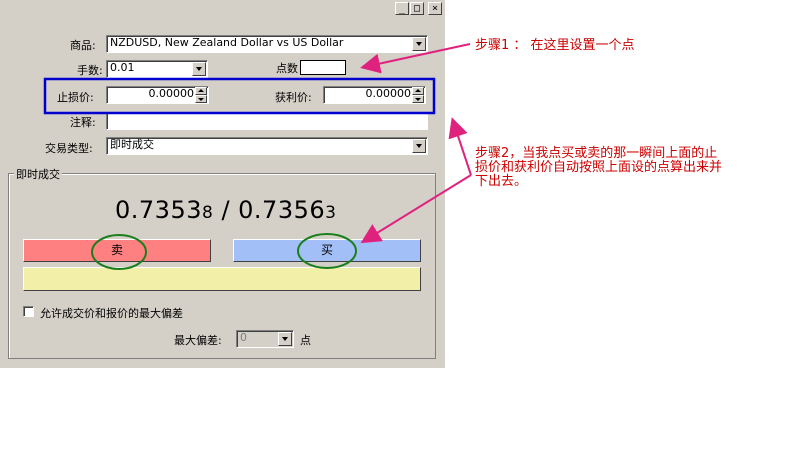  I want to click on step2-arrow-buy, so click(416, 209).